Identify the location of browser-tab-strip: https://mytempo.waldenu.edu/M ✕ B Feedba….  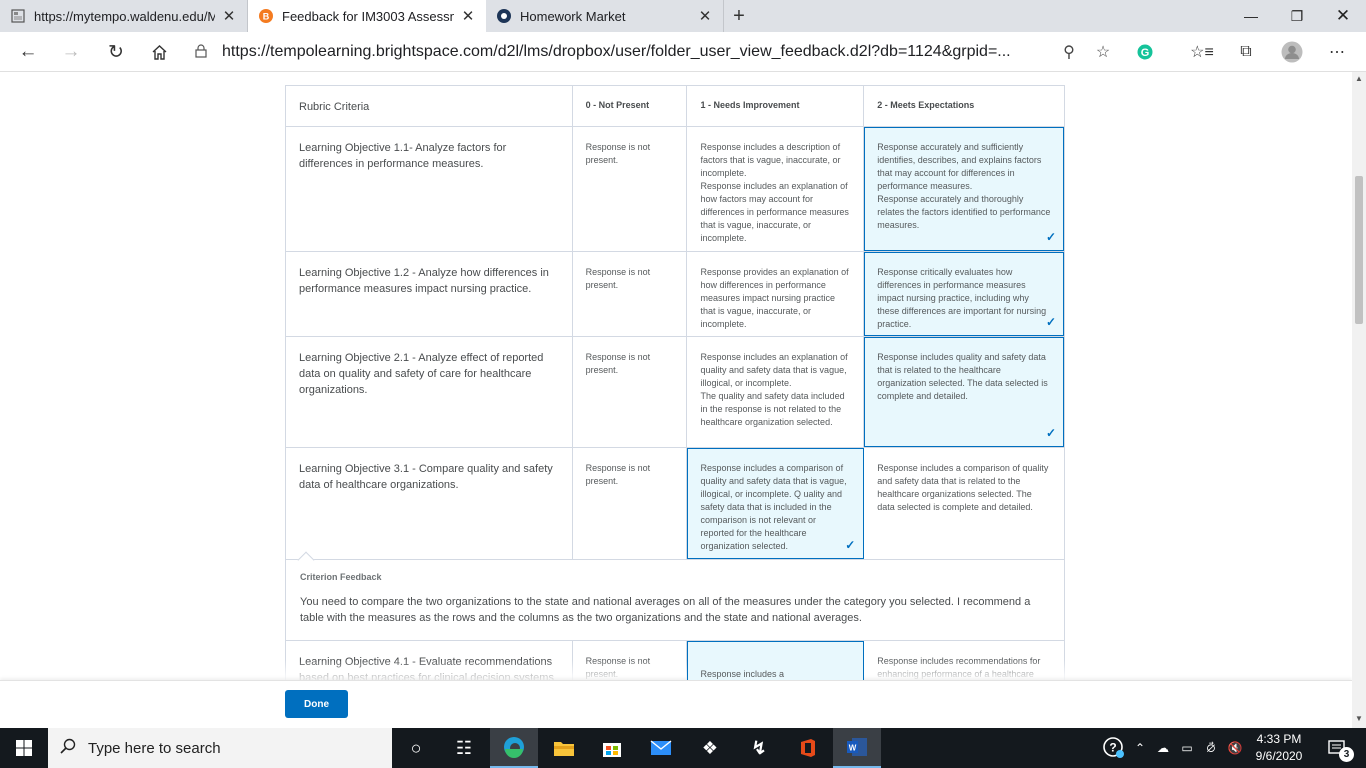
(683, 16).